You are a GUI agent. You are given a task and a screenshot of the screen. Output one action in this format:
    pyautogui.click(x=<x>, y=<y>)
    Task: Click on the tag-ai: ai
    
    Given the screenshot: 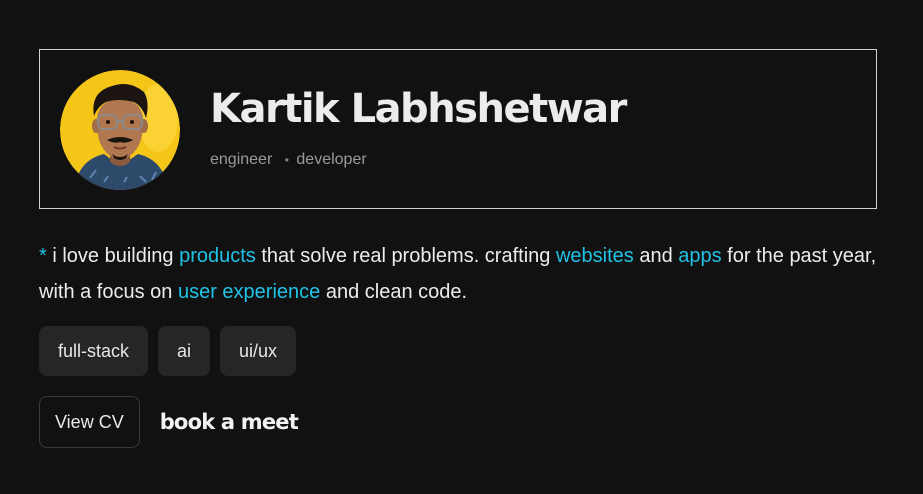 What is the action you would take?
    pyautogui.click(x=184, y=351)
    